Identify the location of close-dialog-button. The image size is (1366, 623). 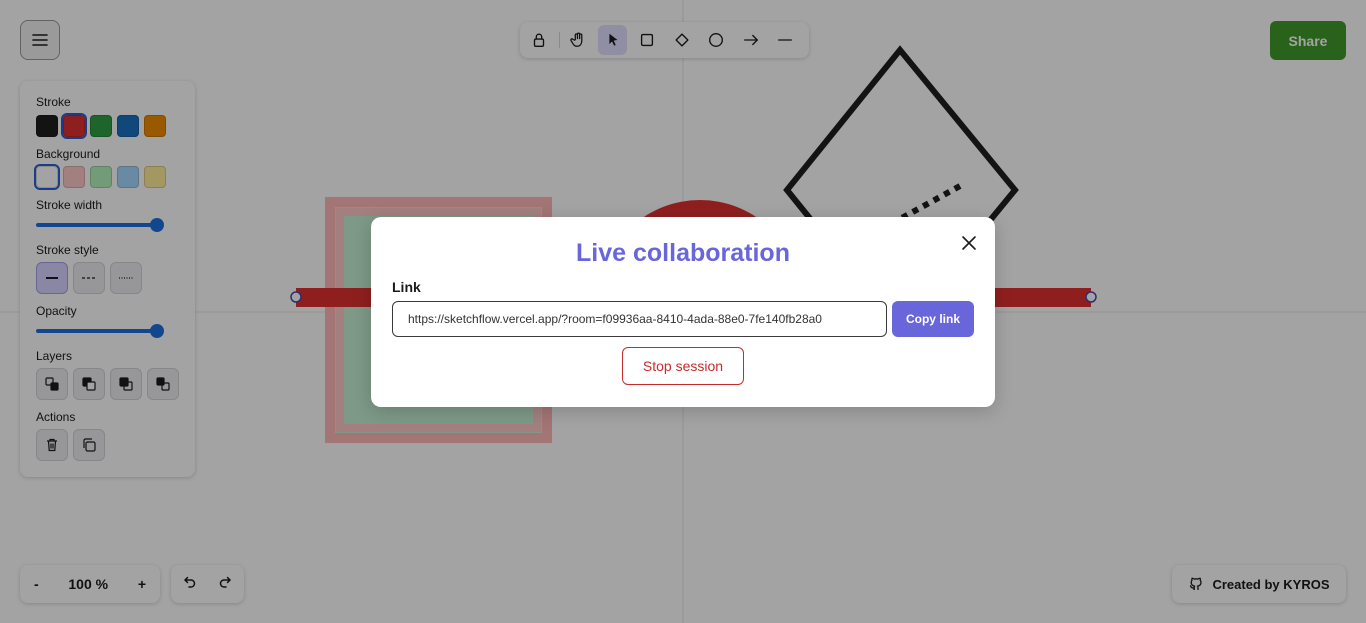
(969, 243).